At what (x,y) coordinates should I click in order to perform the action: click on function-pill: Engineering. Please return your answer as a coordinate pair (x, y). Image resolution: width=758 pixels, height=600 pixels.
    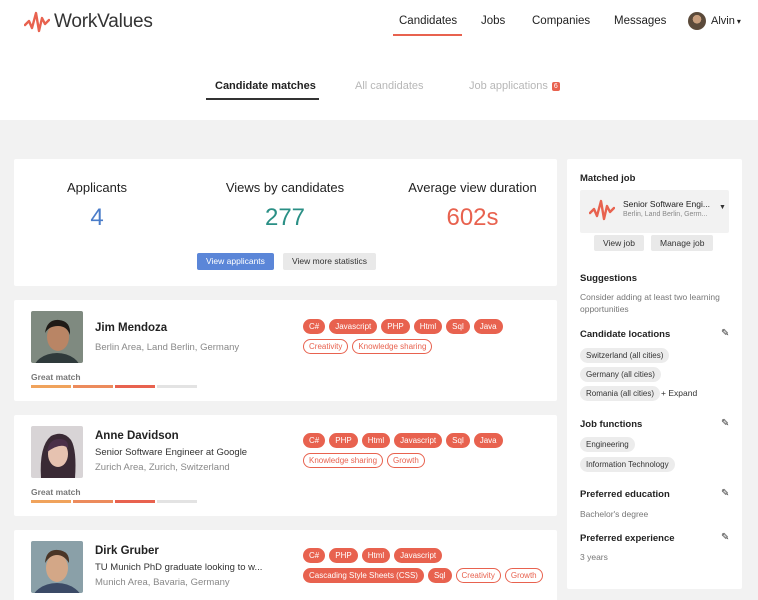
    Looking at the image, I should click on (607, 444).